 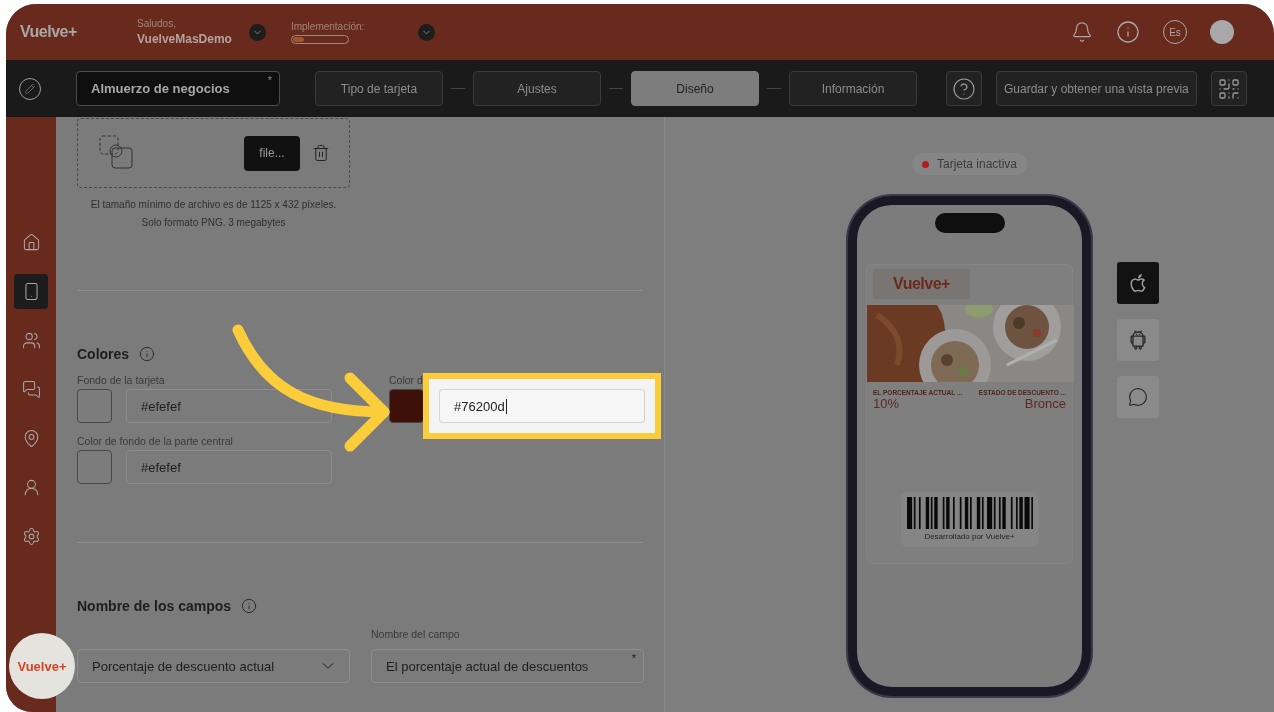 What do you see at coordinates (213, 223) in the screenshot?
I see `format-caption: Solo formato PNG. 3 megabytes` at bounding box center [213, 223].